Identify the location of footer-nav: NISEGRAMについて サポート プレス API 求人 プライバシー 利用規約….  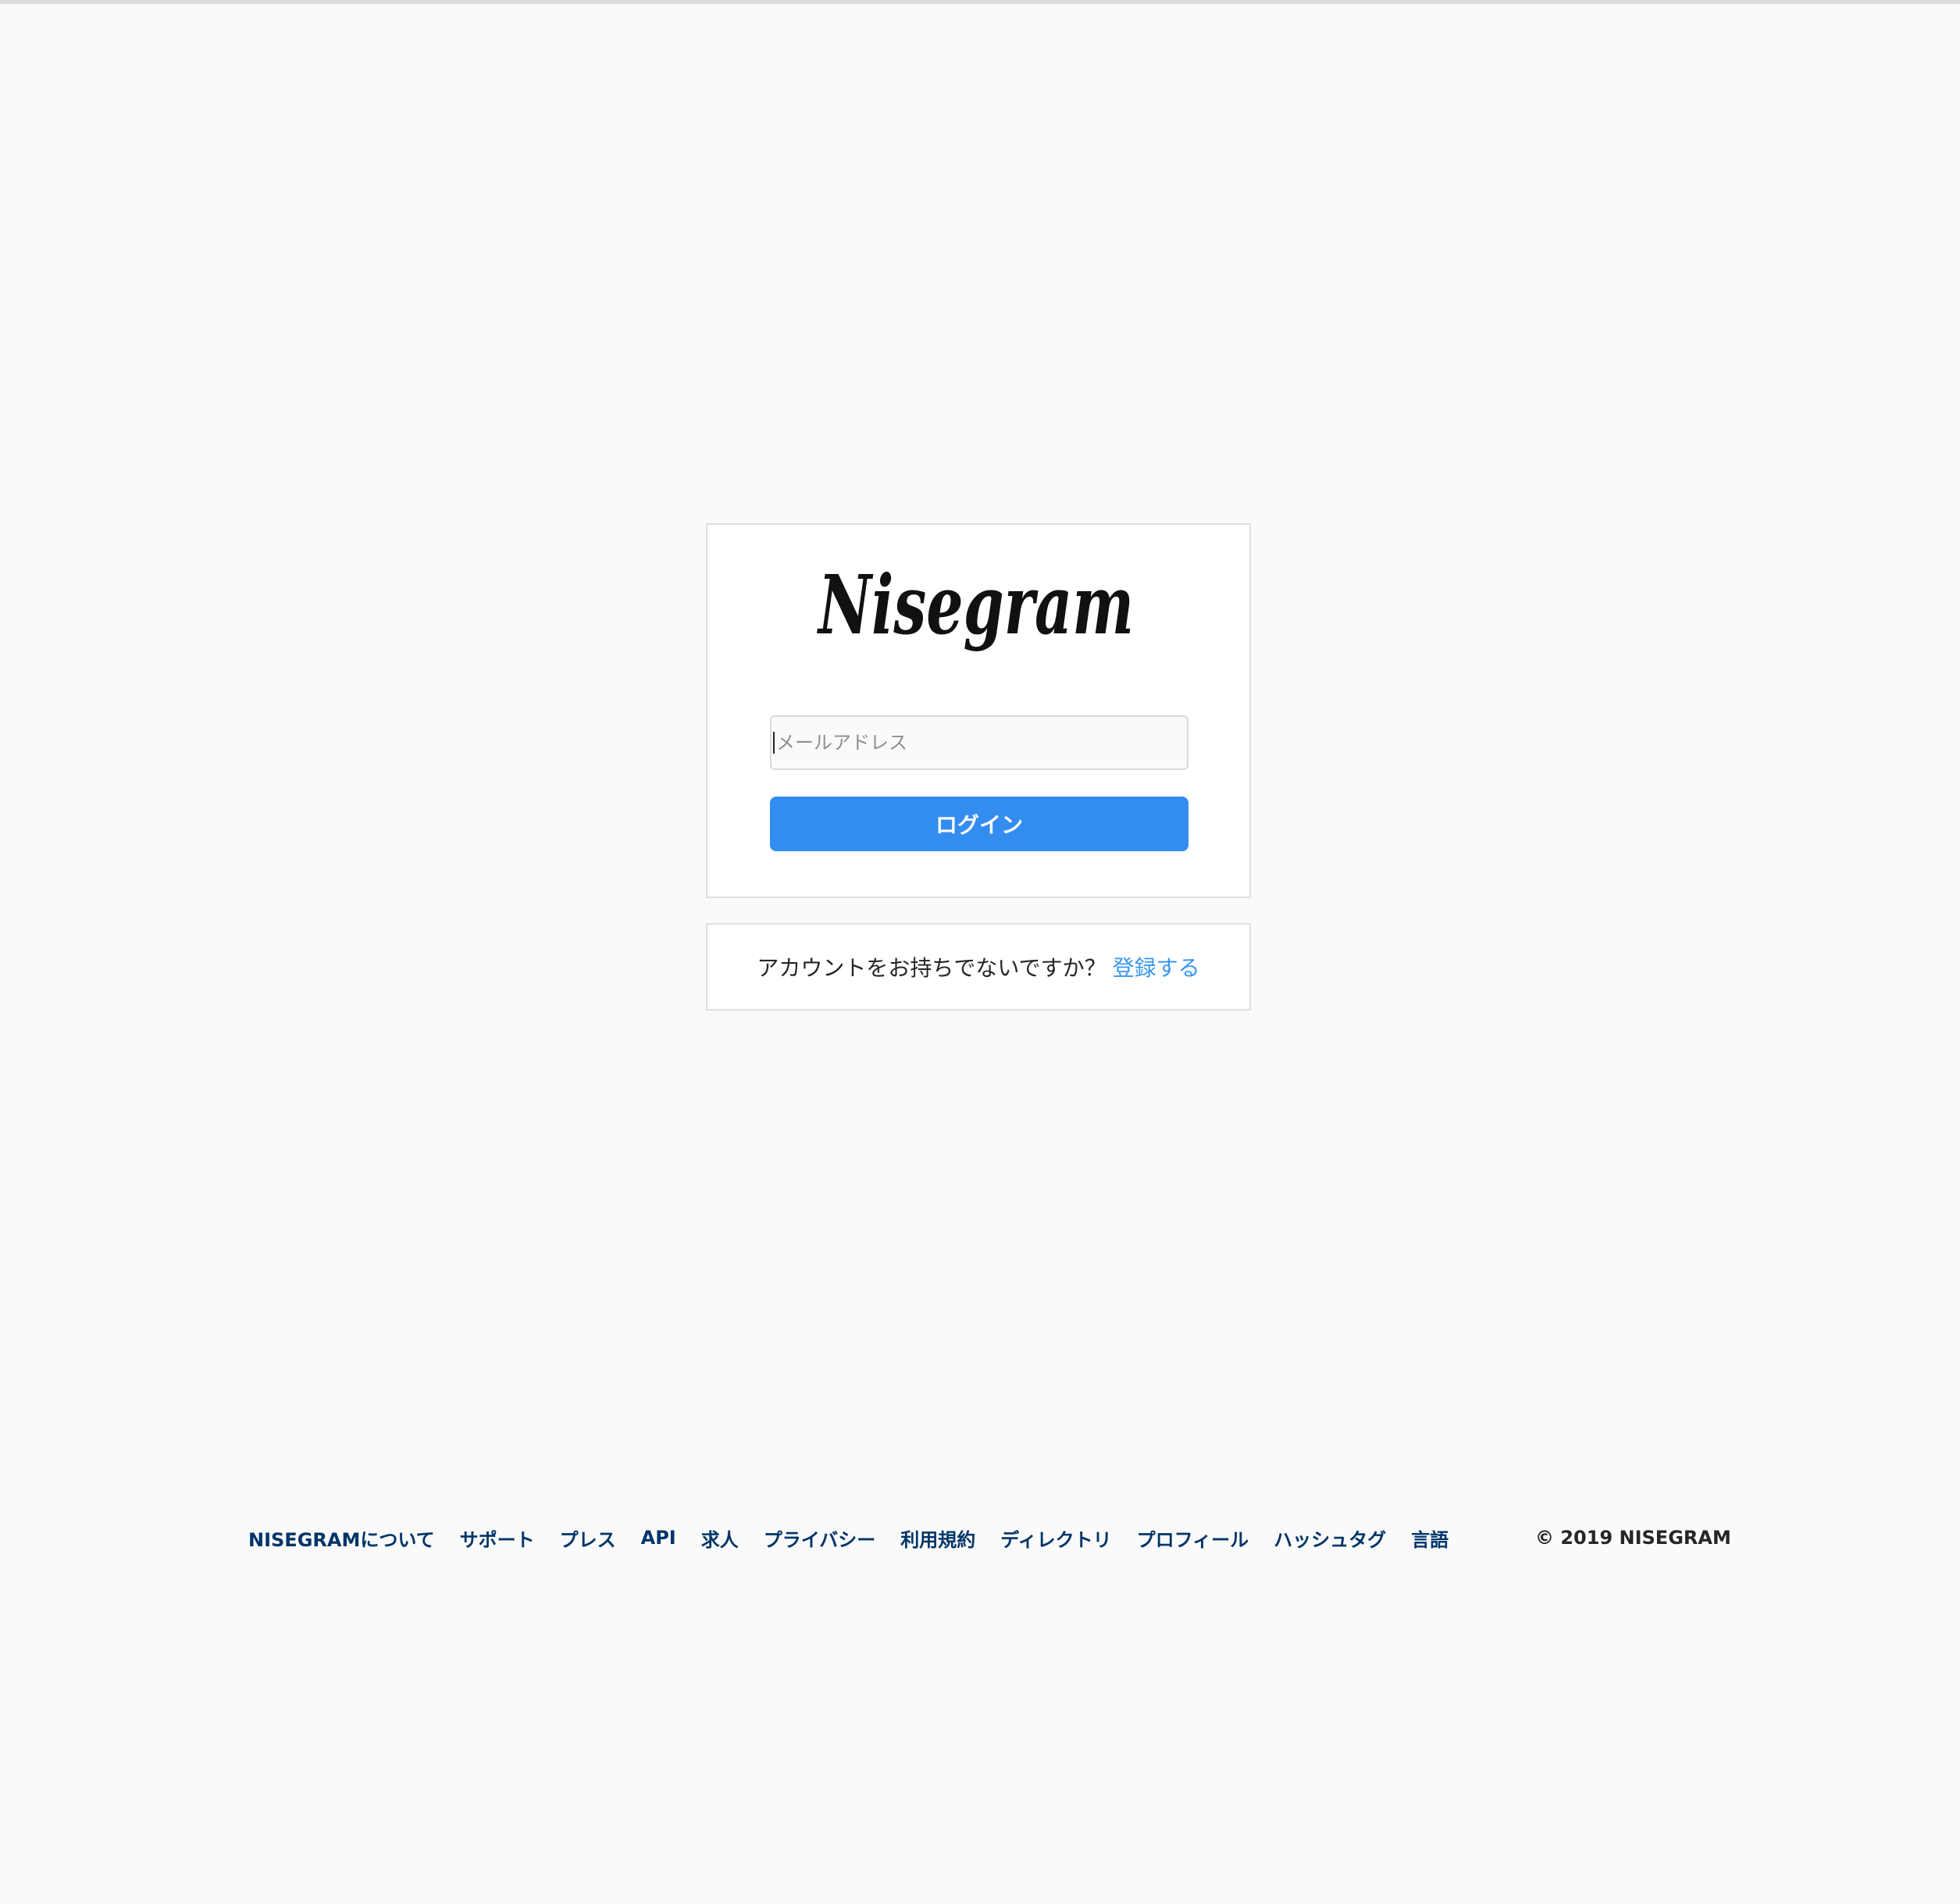
(848, 1537).